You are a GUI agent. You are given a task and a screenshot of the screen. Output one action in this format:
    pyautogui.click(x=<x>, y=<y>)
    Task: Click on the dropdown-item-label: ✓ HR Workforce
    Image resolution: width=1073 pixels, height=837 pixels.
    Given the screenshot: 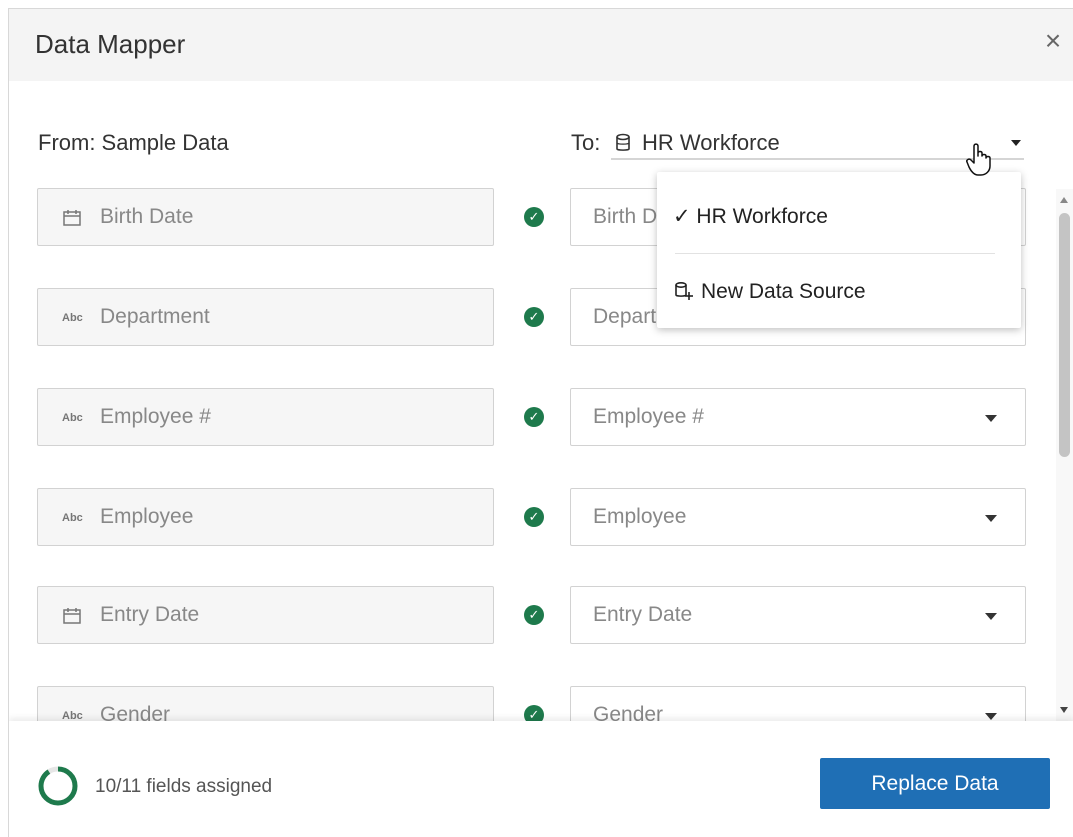 What is the action you would take?
    pyautogui.click(x=750, y=216)
    